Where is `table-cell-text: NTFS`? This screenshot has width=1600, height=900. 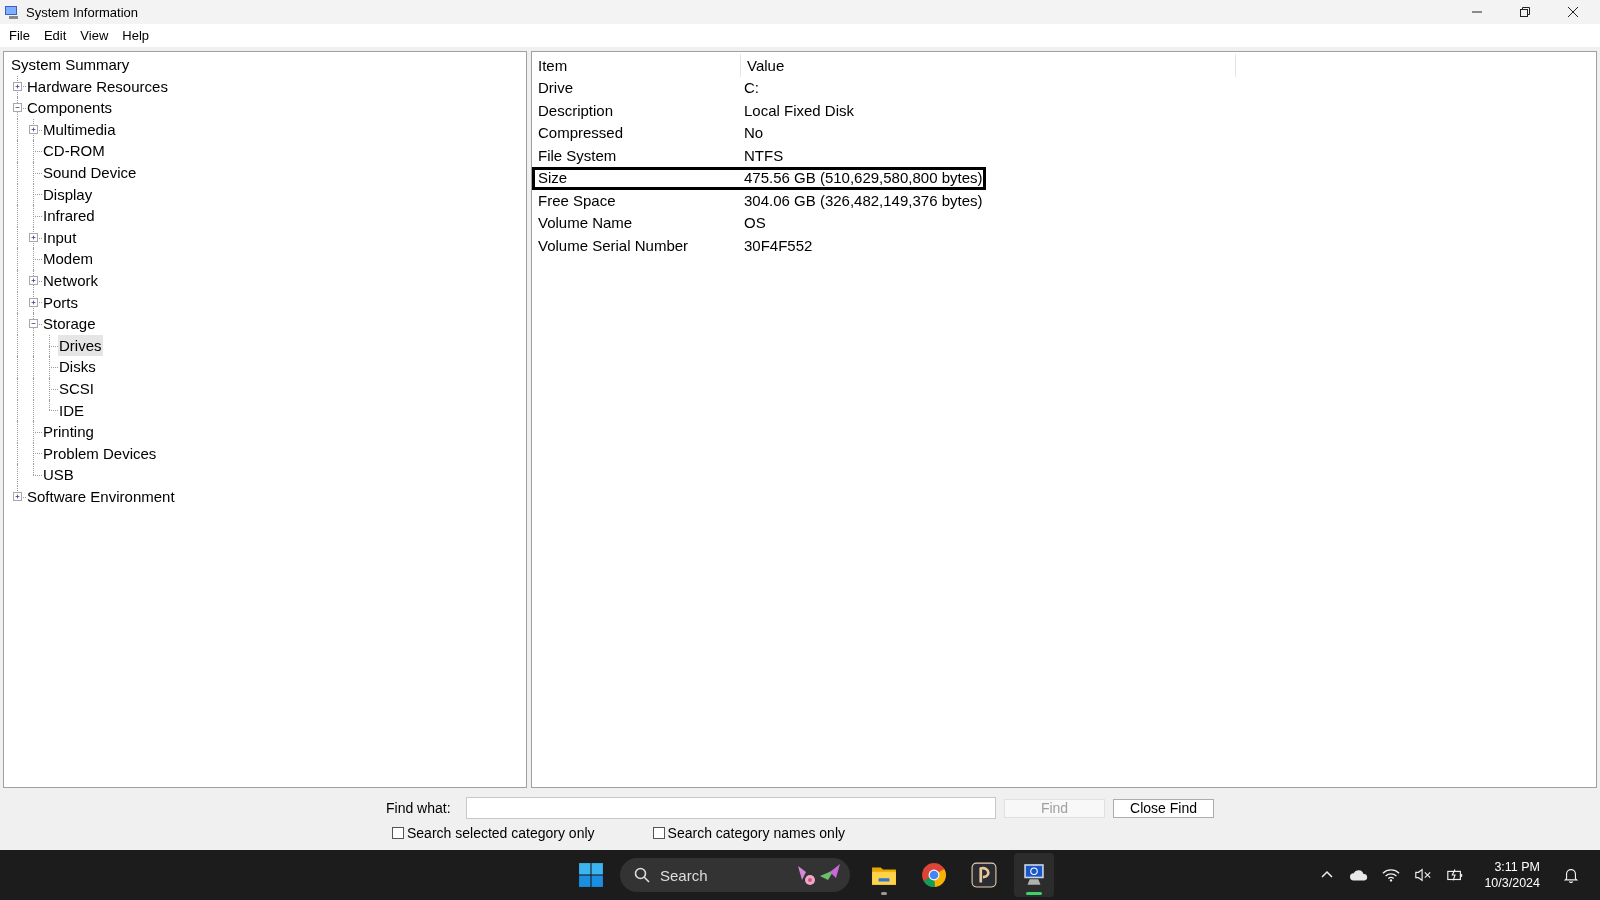 table-cell-text: NTFS is located at coordinates (763, 155).